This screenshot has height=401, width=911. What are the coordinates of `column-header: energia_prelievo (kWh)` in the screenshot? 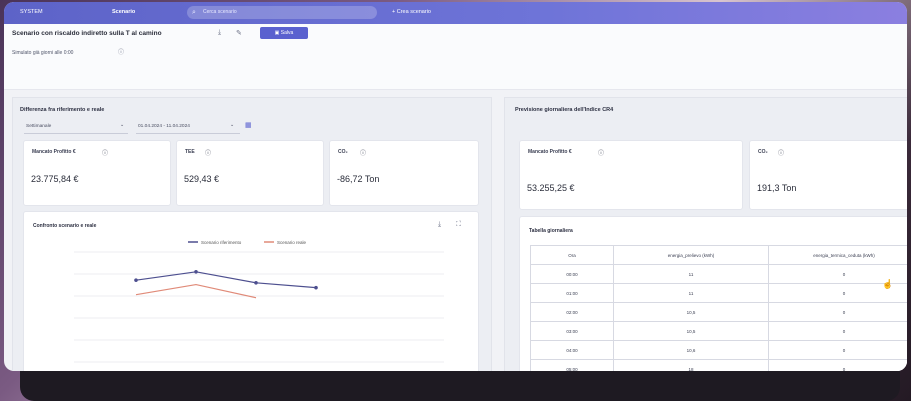 It's located at (691, 255).